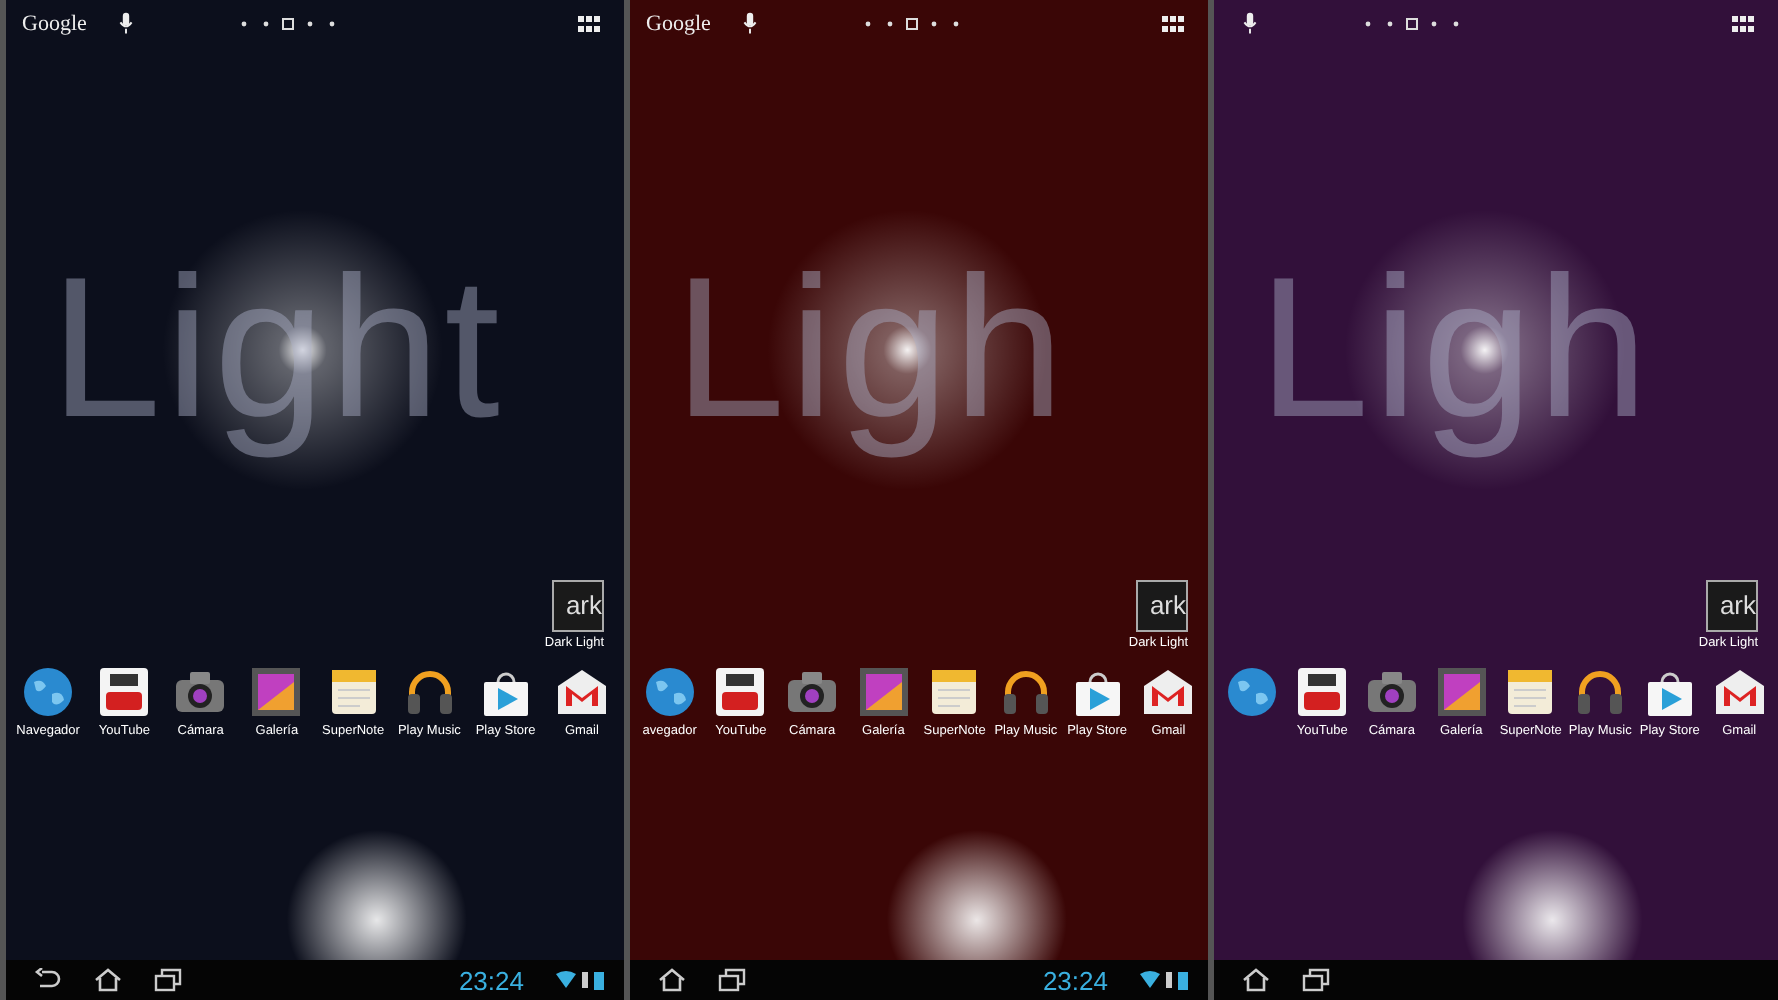  Describe the element at coordinates (48, 980) in the screenshot. I see `back-icon` at that location.